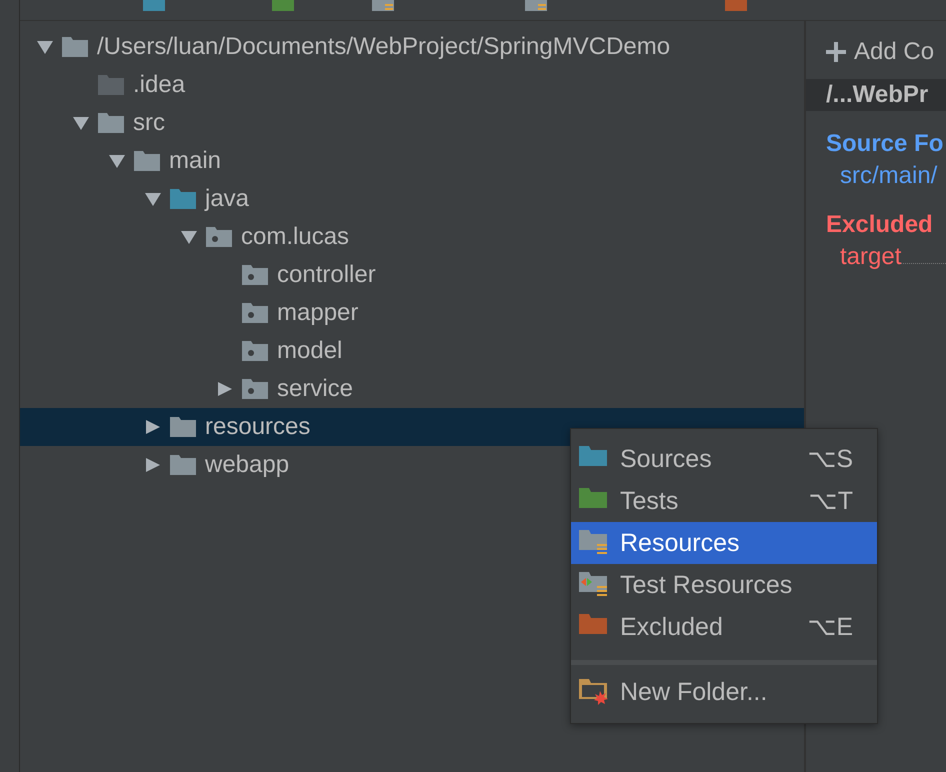  What do you see at coordinates (880, 225) in the screenshot?
I see `section-title: Excluded` at bounding box center [880, 225].